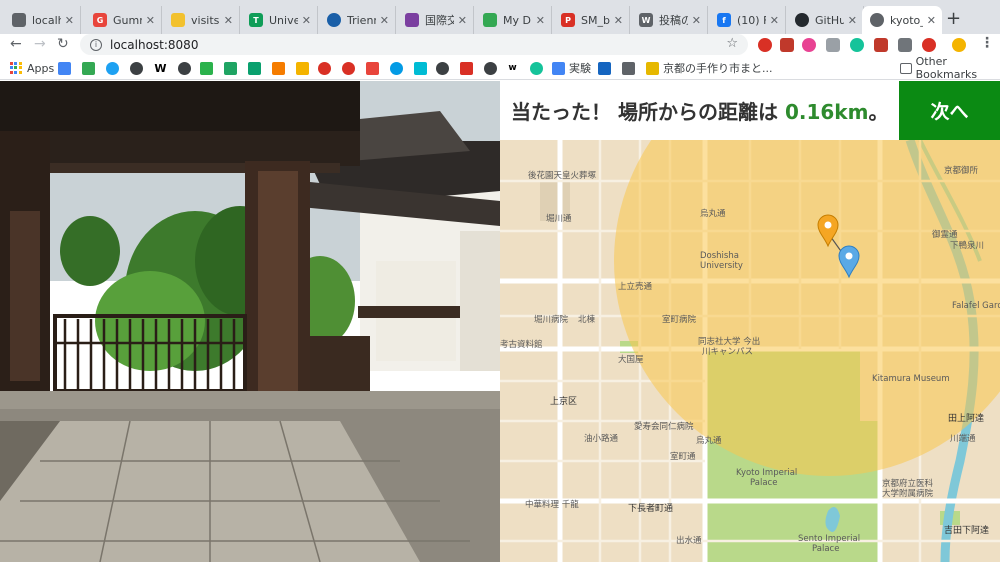 The image size is (1000, 562). Describe the element at coordinates (114, 68) in the screenshot. I see `bookmark-twitter` at that location.